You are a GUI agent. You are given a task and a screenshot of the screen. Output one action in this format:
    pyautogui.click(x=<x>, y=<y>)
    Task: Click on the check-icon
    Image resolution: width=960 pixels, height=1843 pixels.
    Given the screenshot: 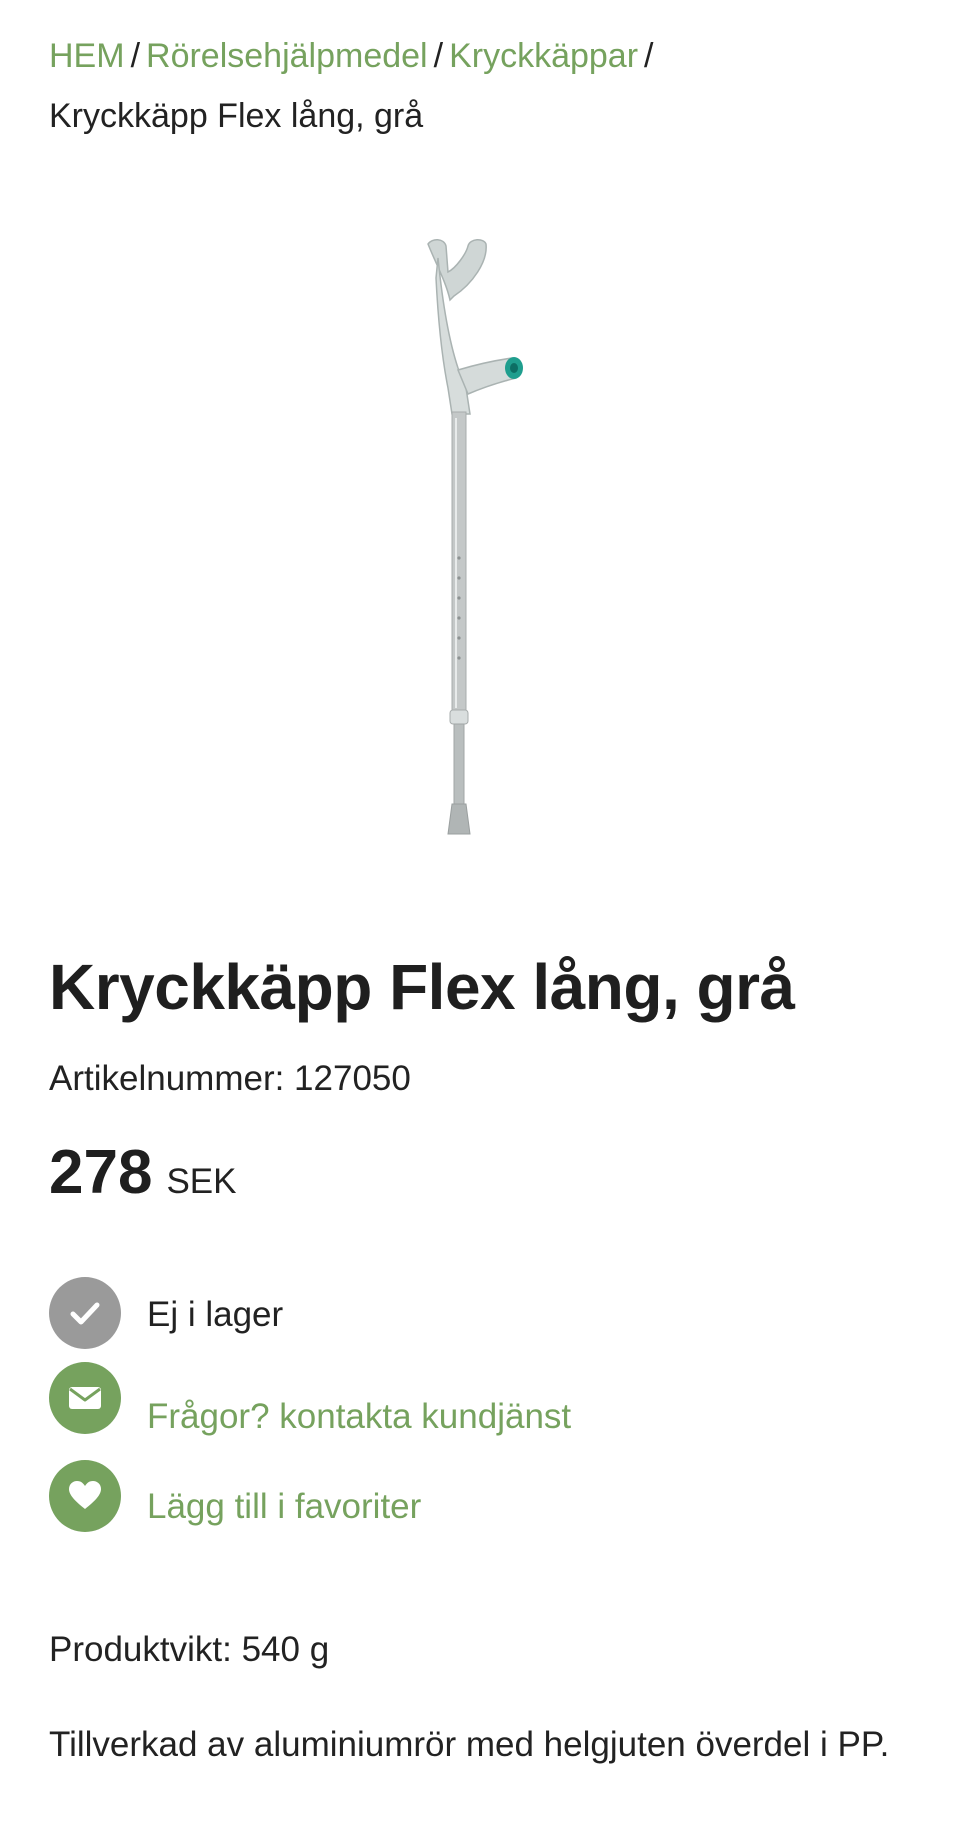 What is the action you would take?
    pyautogui.click(x=85, y=1313)
    